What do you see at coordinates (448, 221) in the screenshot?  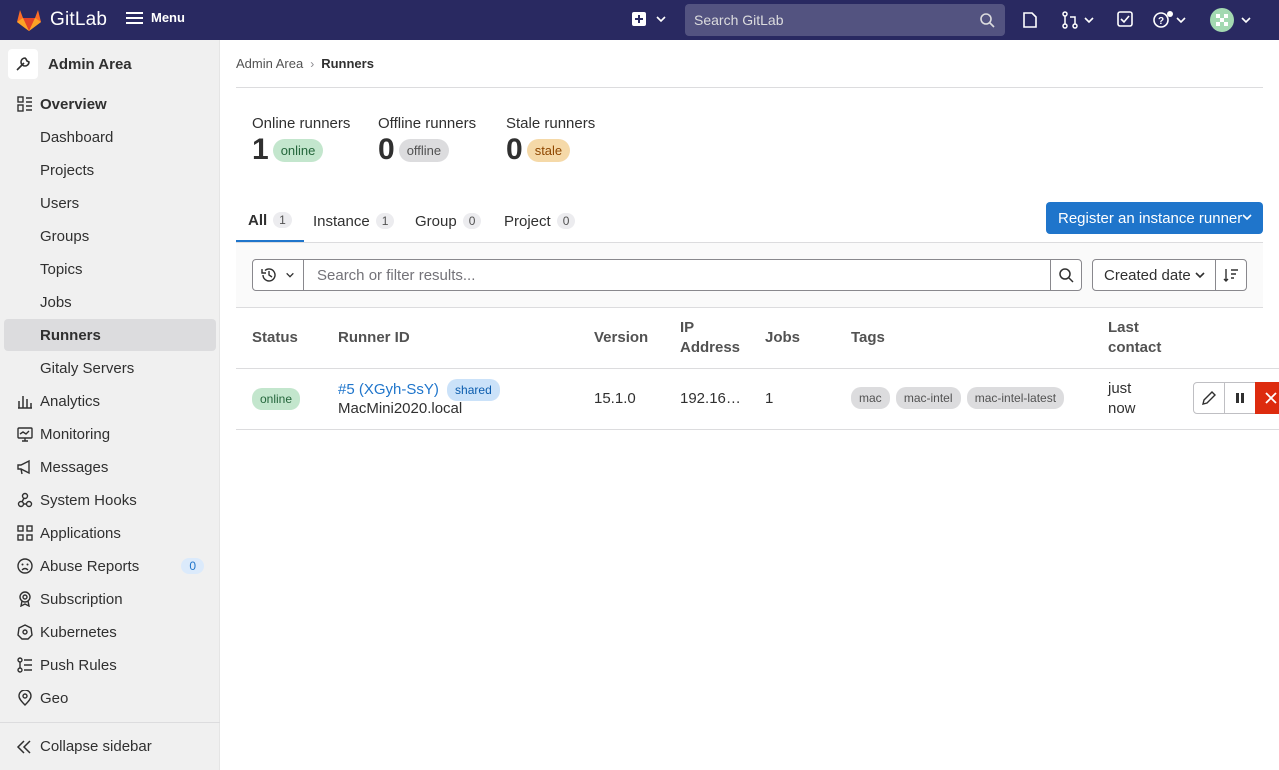 I see `tab-group: Group 0` at bounding box center [448, 221].